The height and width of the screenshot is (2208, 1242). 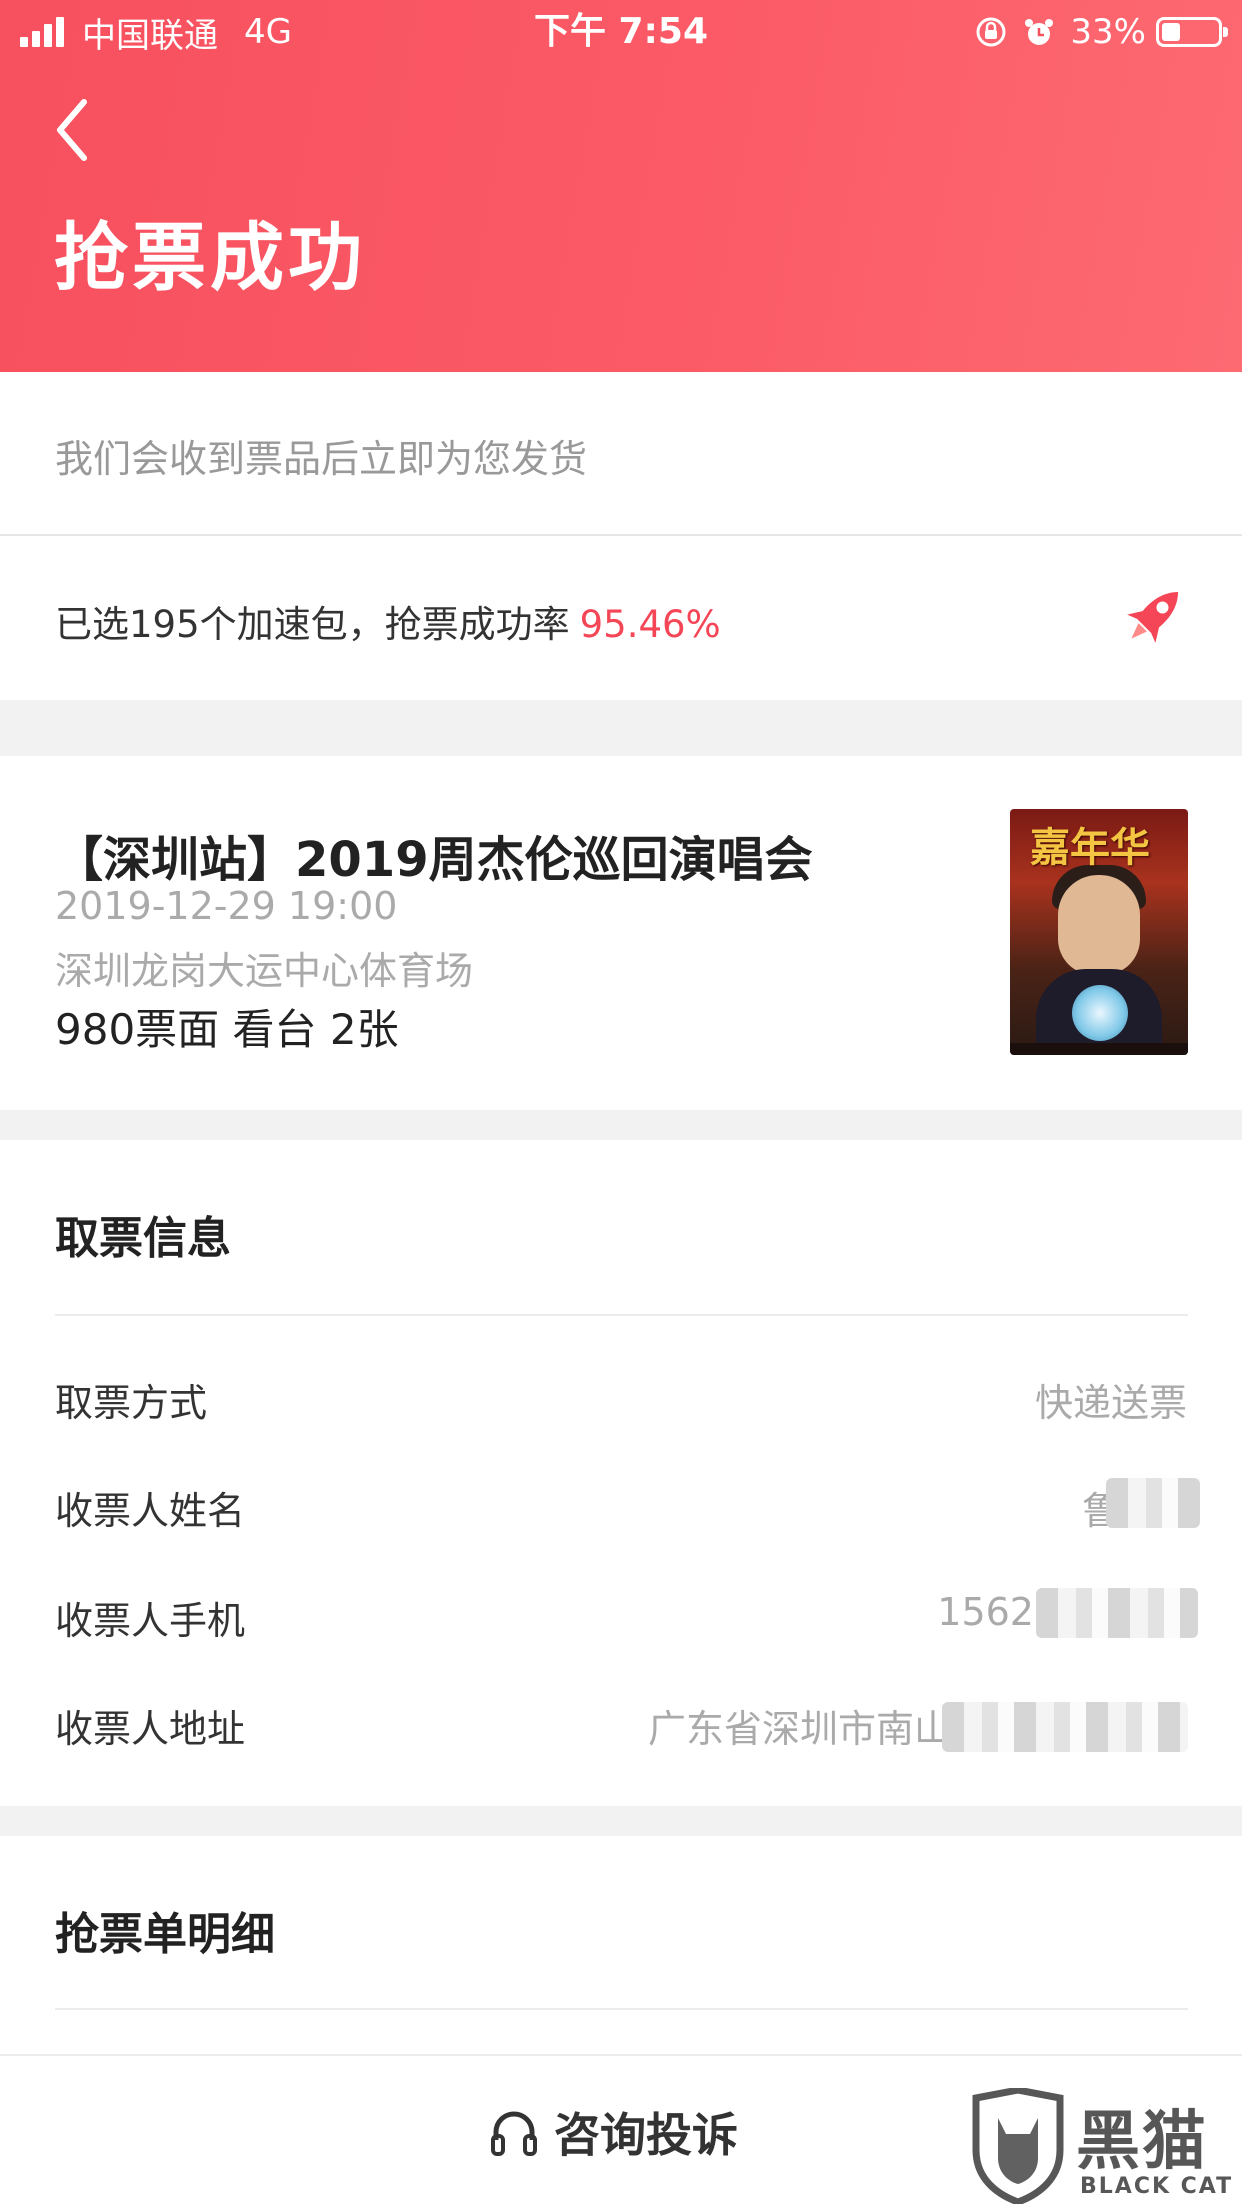 I want to click on speed-package-text: 已选195个加速包，抢票成功率 95.46%, so click(x=388, y=621).